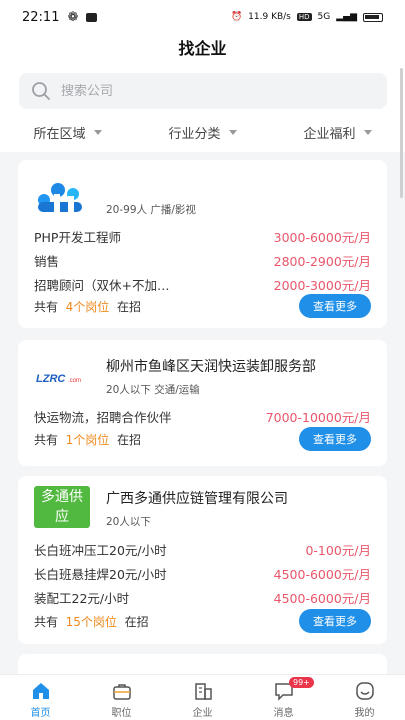 The width and height of the screenshot is (405, 720). I want to click on logo-text: 多通供应, so click(62, 507).